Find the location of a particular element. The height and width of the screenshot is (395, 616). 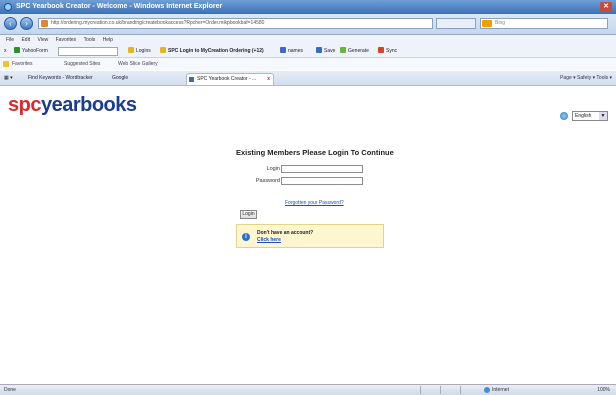

toolbar-close-icon: x is located at coordinates (5, 51).